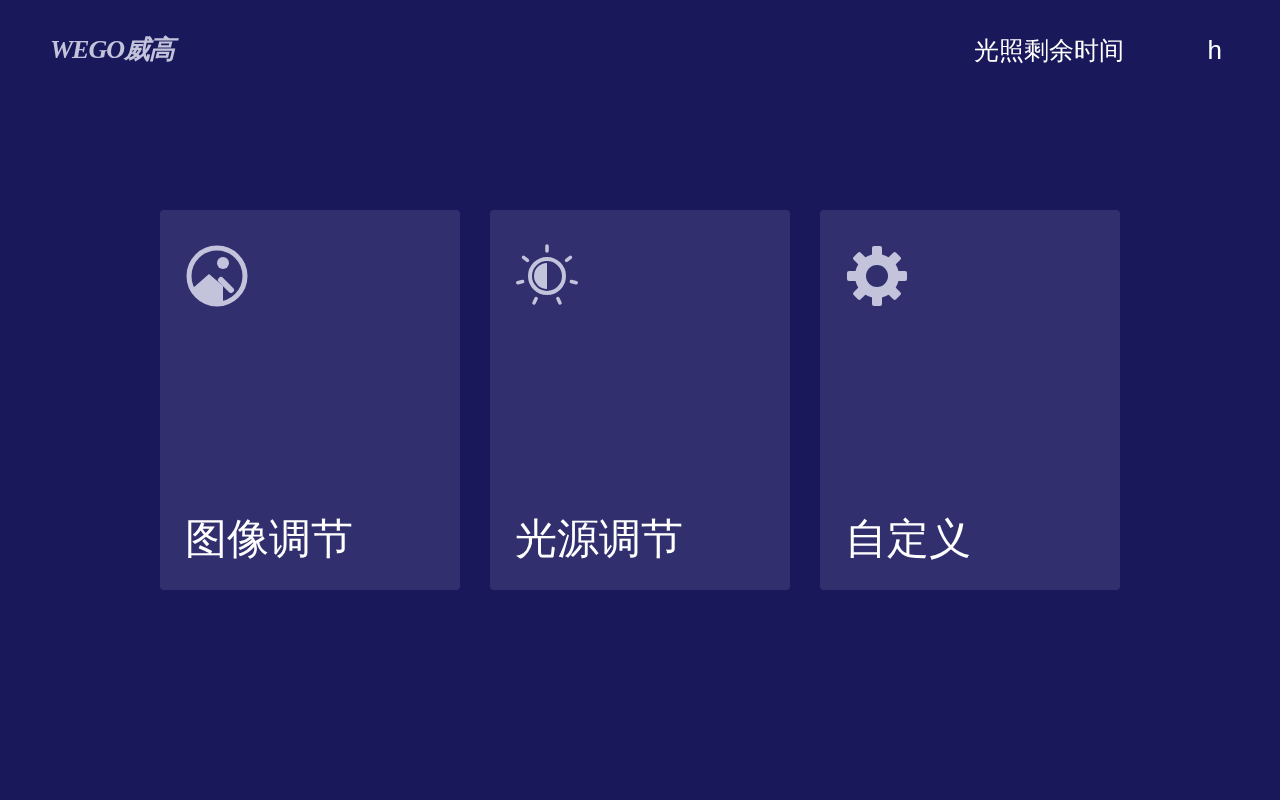 This screenshot has height=800, width=1280. Describe the element at coordinates (970, 400) in the screenshot. I see `menu-tile: 自定义` at that location.